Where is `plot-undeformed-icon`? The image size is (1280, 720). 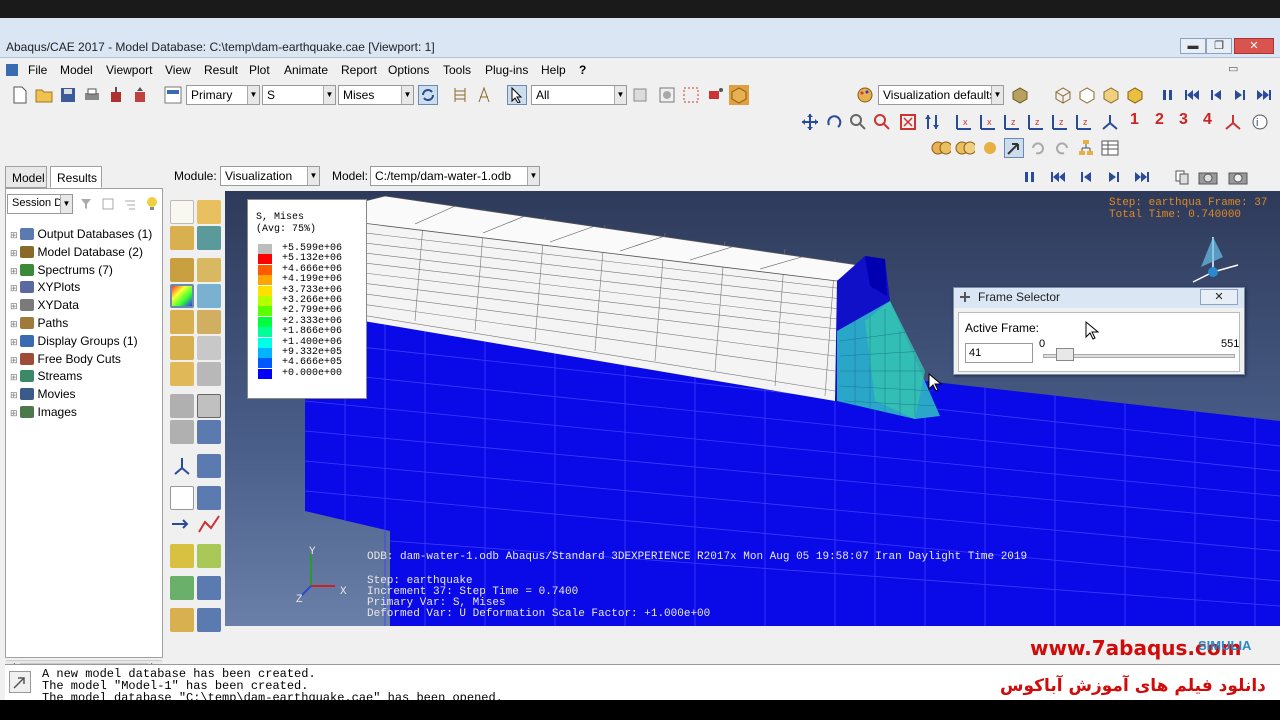 plot-undeformed-icon is located at coordinates (182, 212).